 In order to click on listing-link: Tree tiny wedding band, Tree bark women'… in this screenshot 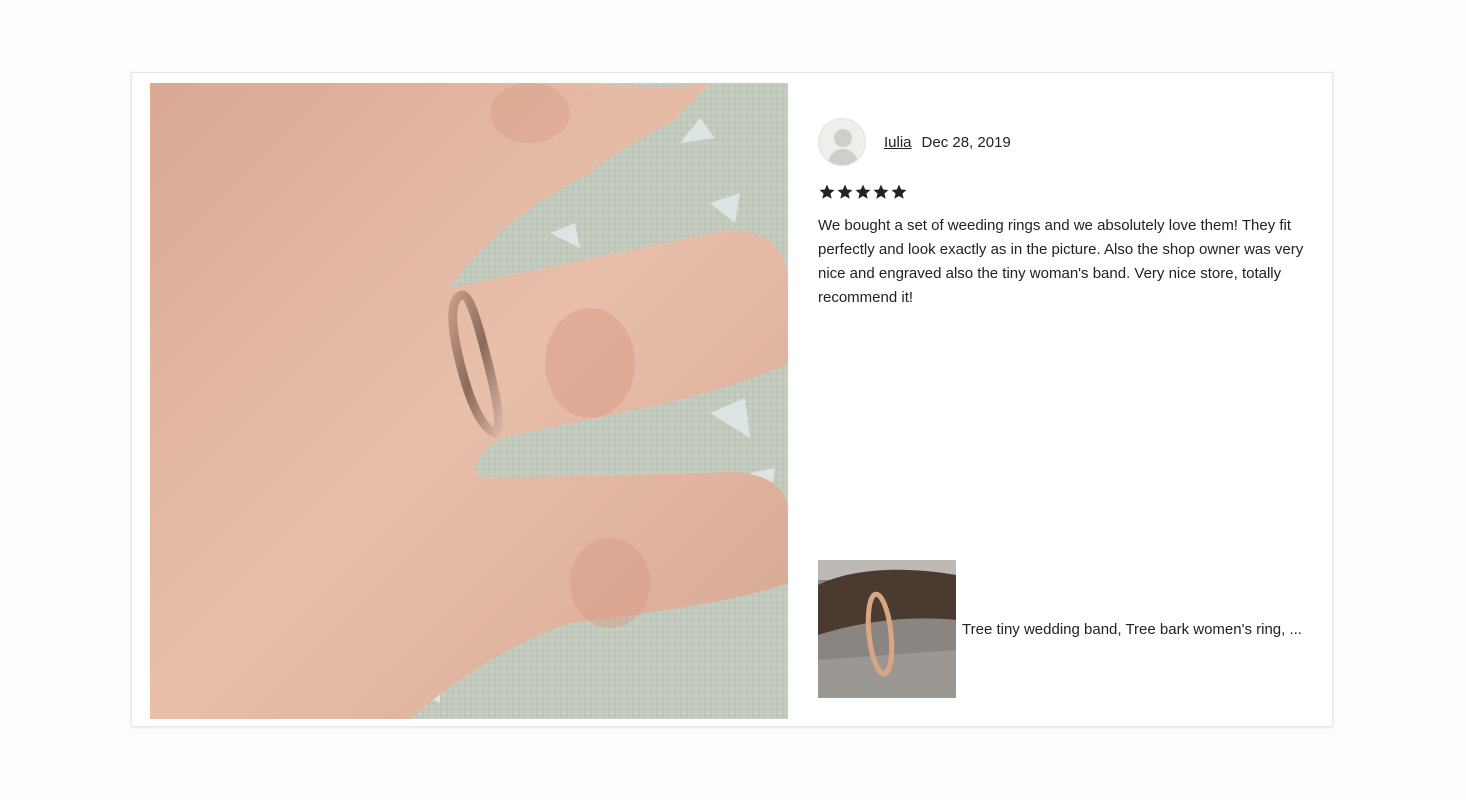, I will do `click(1063, 629)`.